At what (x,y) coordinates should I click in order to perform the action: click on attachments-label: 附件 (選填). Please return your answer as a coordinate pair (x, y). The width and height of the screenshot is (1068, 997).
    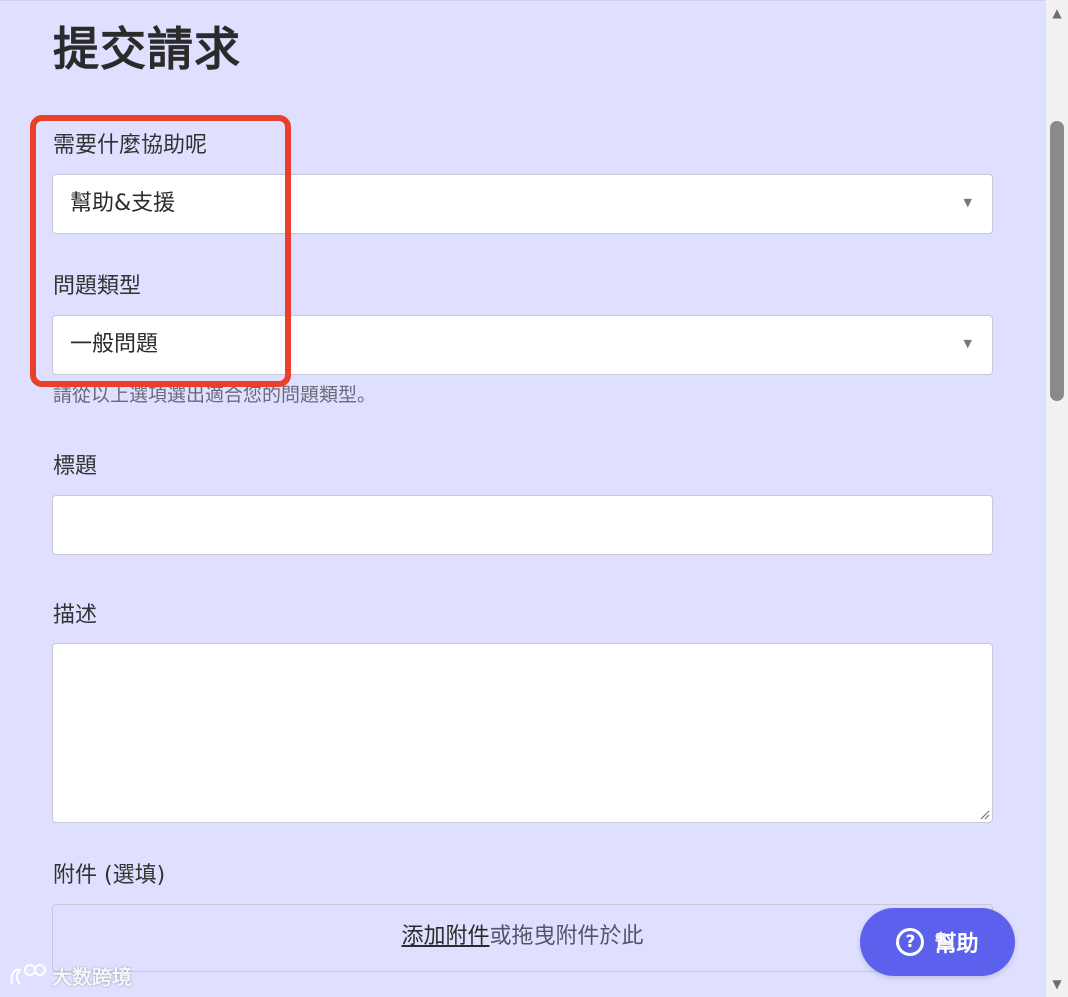
    Looking at the image, I should click on (109, 875).